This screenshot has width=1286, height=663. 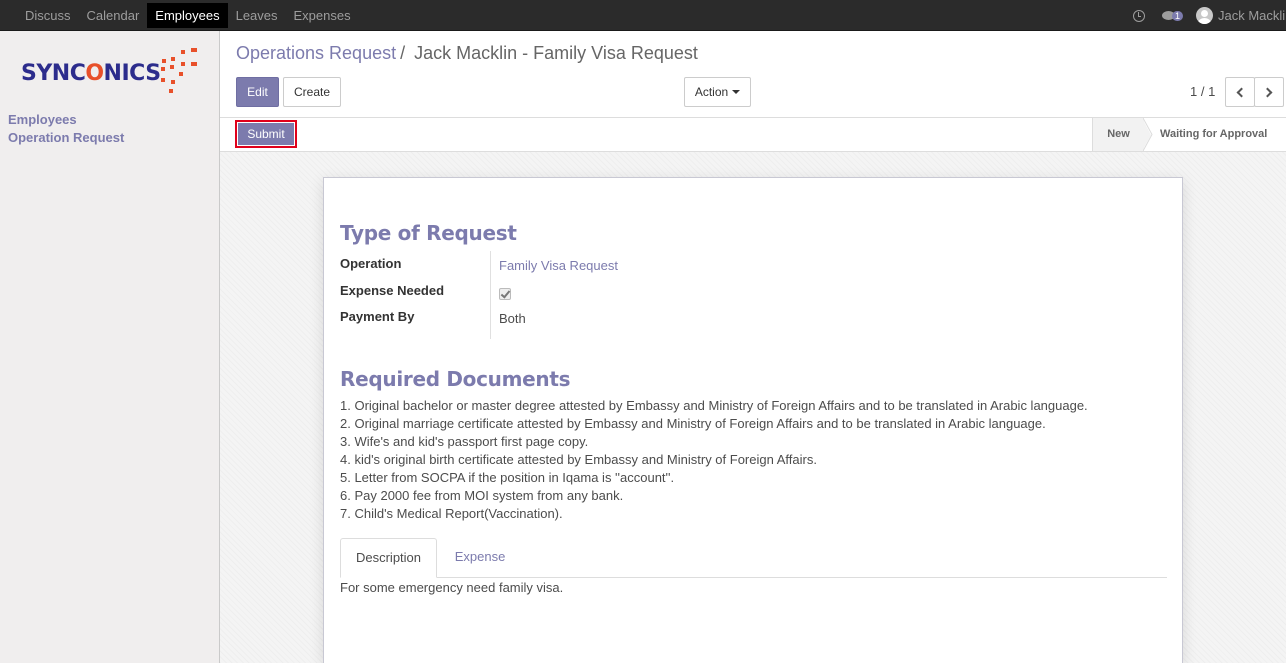 I want to click on chevron-right-icon, so click(x=1267, y=92).